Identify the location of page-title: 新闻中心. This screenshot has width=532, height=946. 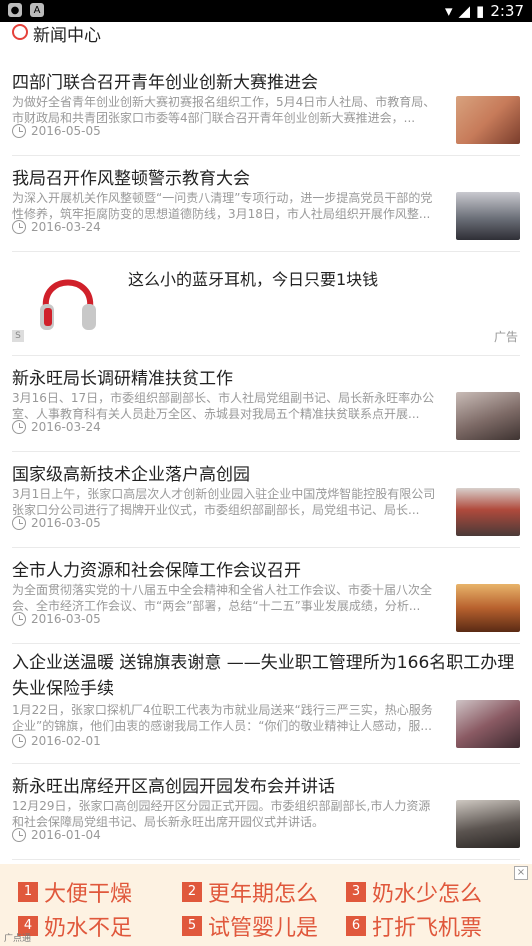
(67, 36).